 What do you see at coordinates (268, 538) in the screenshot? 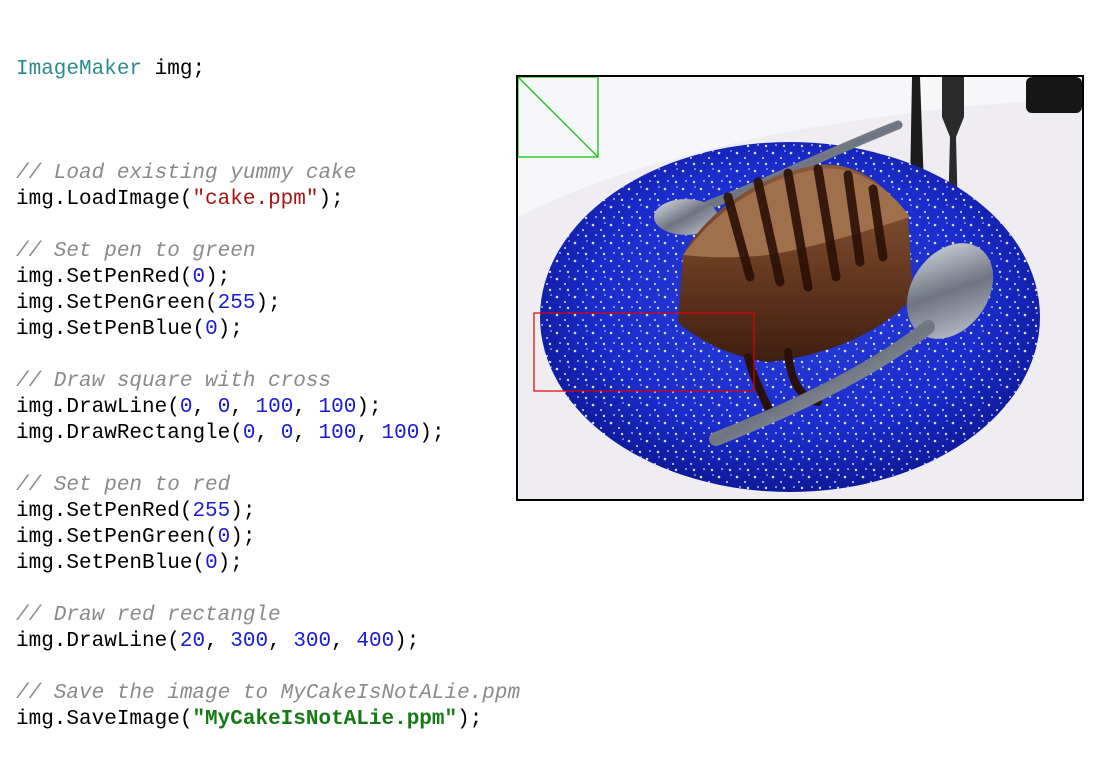
I see `code-statement: img.SetPenGreen(0);` at bounding box center [268, 538].